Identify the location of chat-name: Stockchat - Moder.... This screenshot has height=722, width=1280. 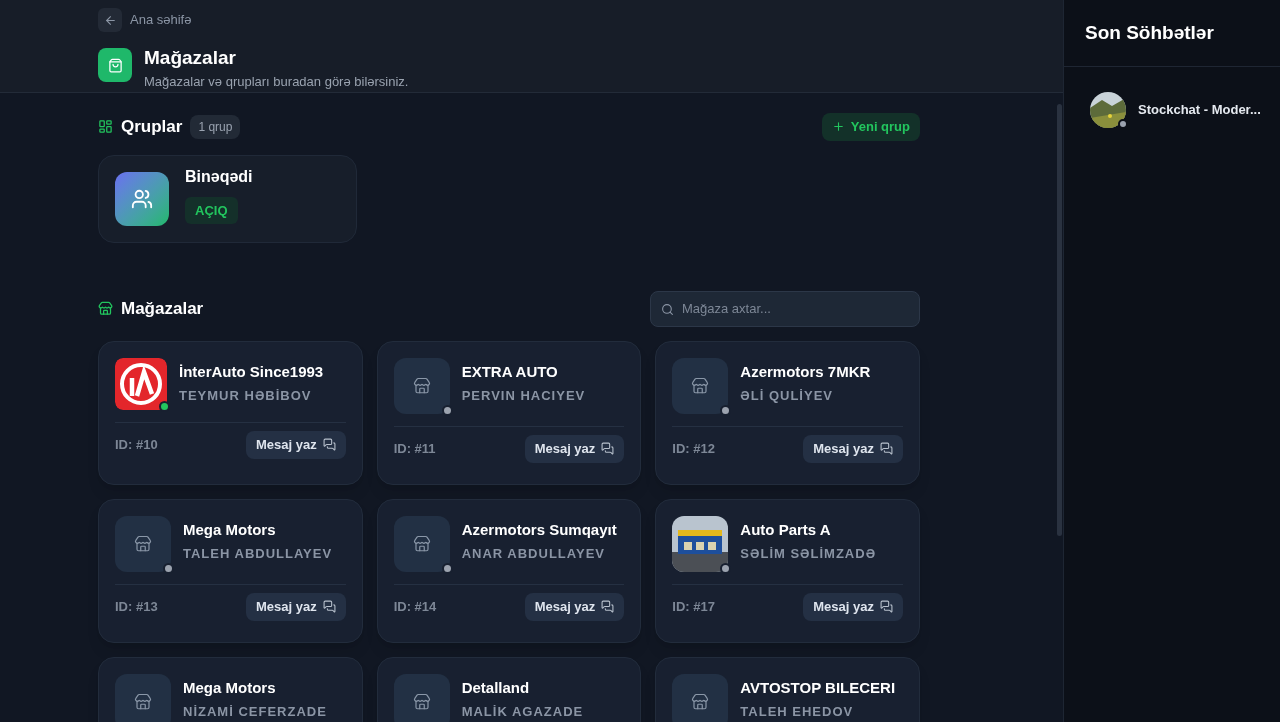
(1199, 110).